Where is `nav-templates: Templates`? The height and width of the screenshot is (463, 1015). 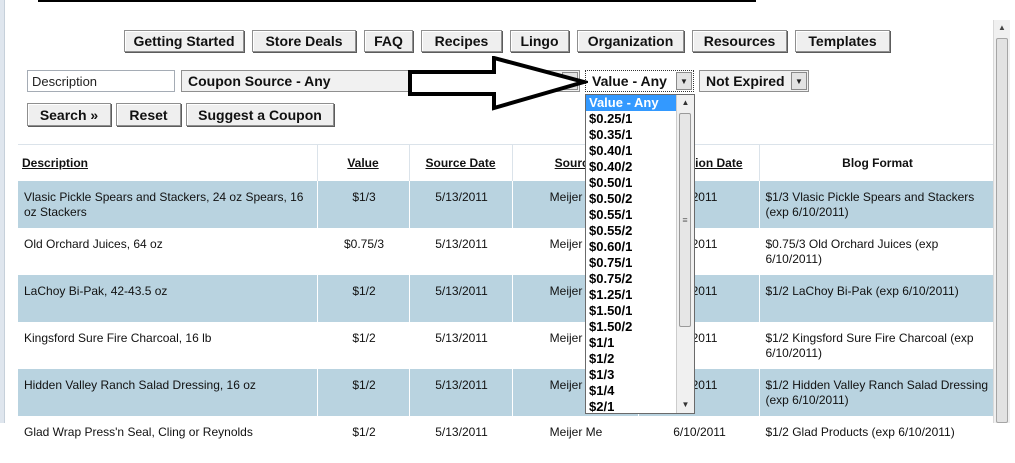 nav-templates: Templates is located at coordinates (842, 41).